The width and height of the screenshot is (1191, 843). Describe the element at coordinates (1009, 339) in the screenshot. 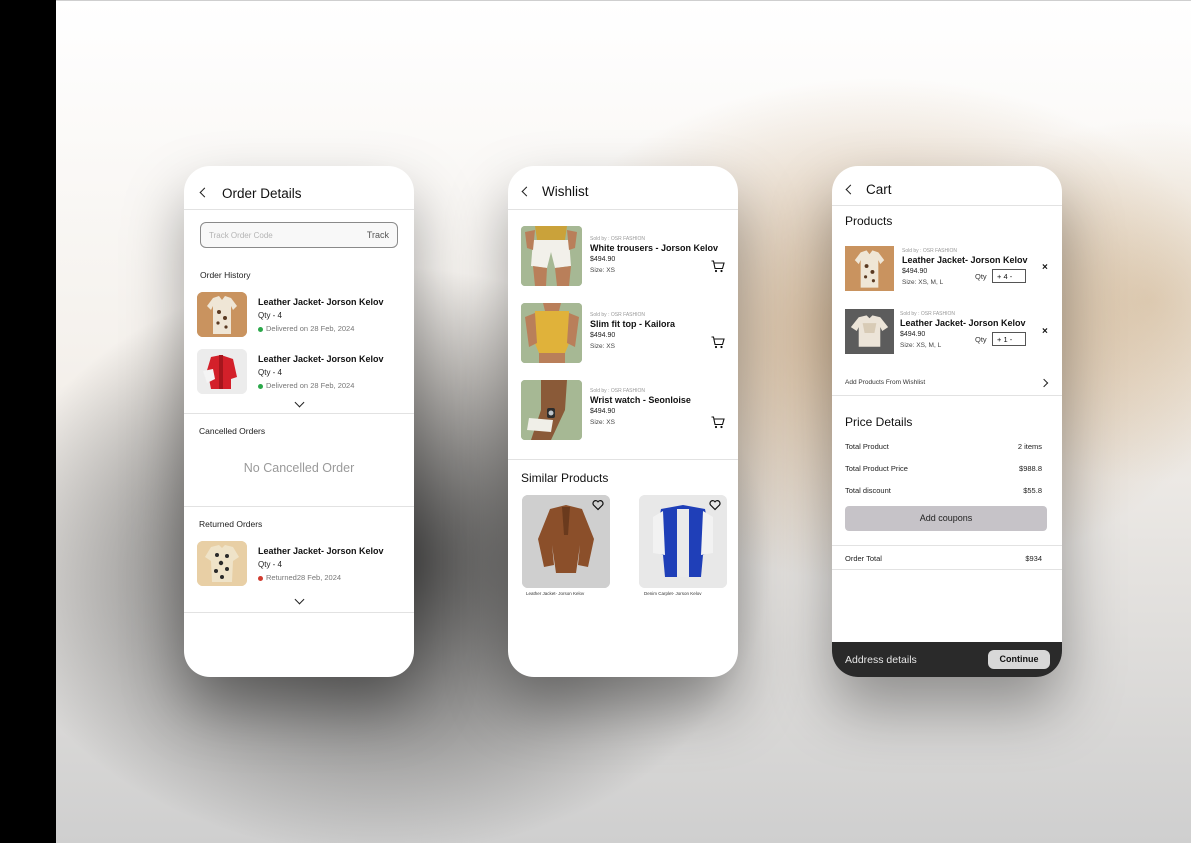

I see `cart-item-2-qty-stepper: + 1 -` at that location.